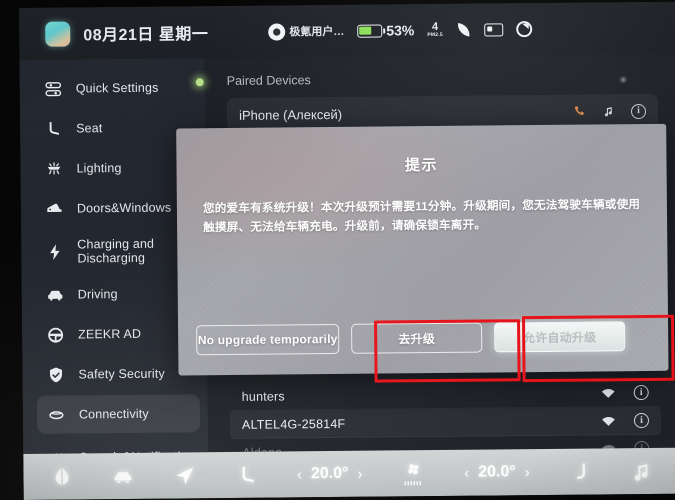 This screenshot has height=500, width=675. What do you see at coordinates (53, 128) in the screenshot?
I see `seat-icon` at bounding box center [53, 128].